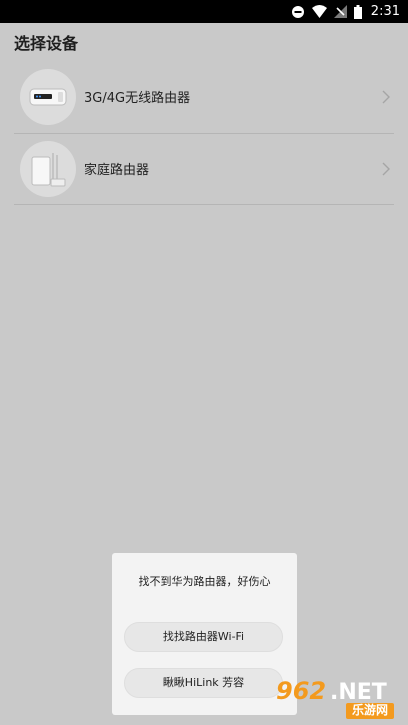 The width and height of the screenshot is (408, 725). I want to click on battery-icon, so click(357, 11).